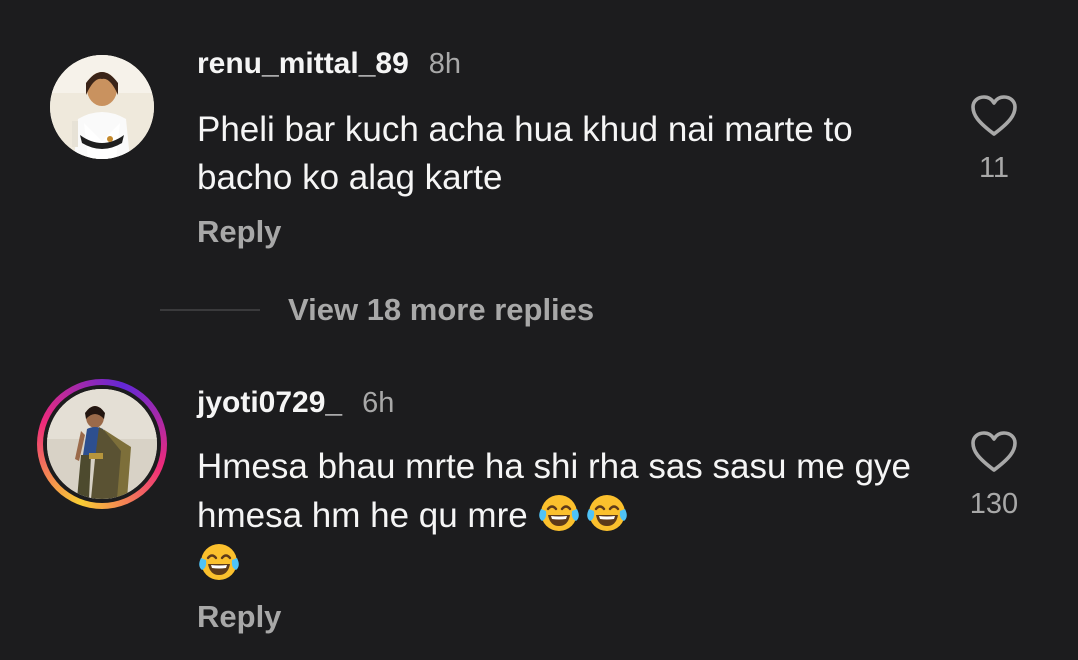 Image resolution: width=1078 pixels, height=660 pixels. Describe the element at coordinates (378, 403) in the screenshot. I see `comment-time: 6h` at that location.